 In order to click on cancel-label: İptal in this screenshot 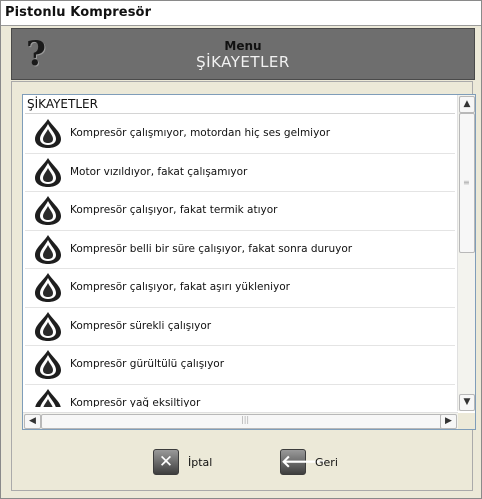, I will do `click(200, 462)`.